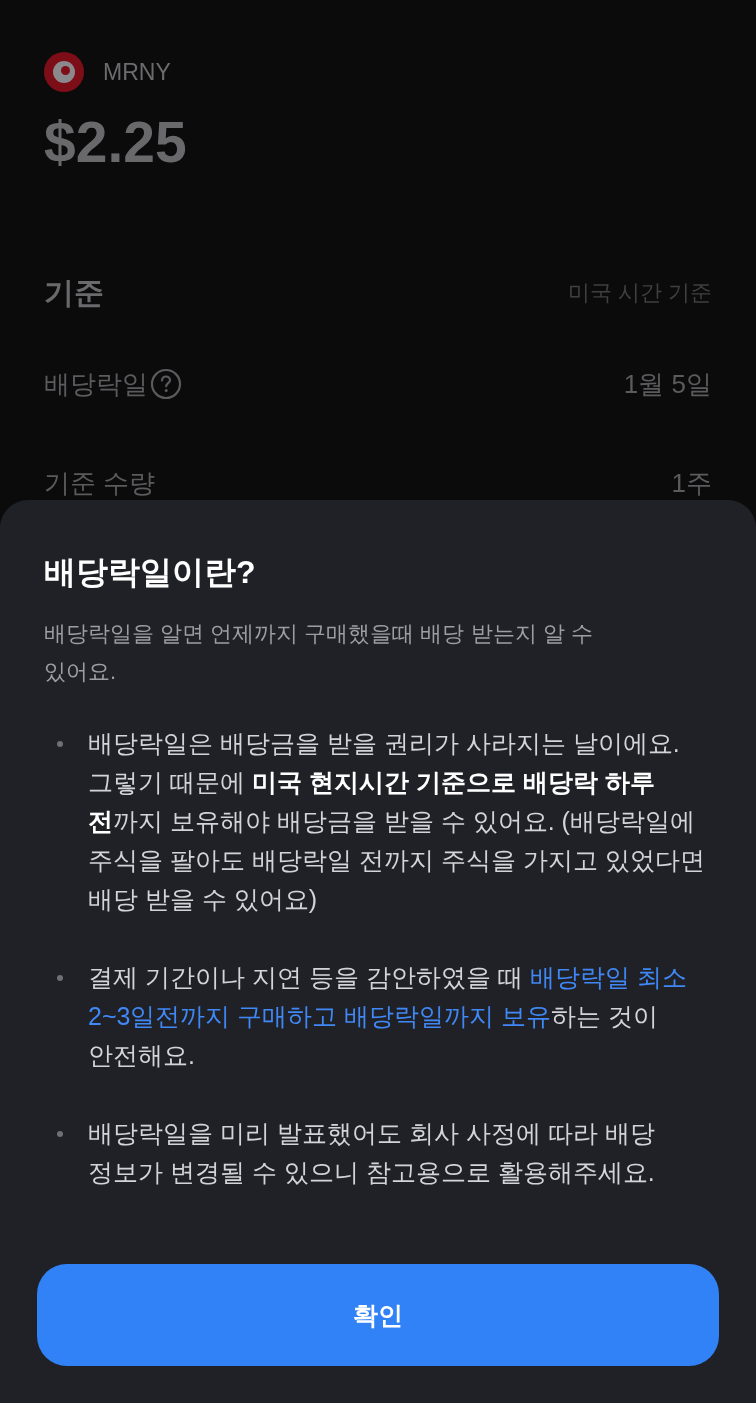 The width and height of the screenshot is (756, 1403). Describe the element at coordinates (137, 72) in the screenshot. I see `ticker-symbol: MRNY` at that location.